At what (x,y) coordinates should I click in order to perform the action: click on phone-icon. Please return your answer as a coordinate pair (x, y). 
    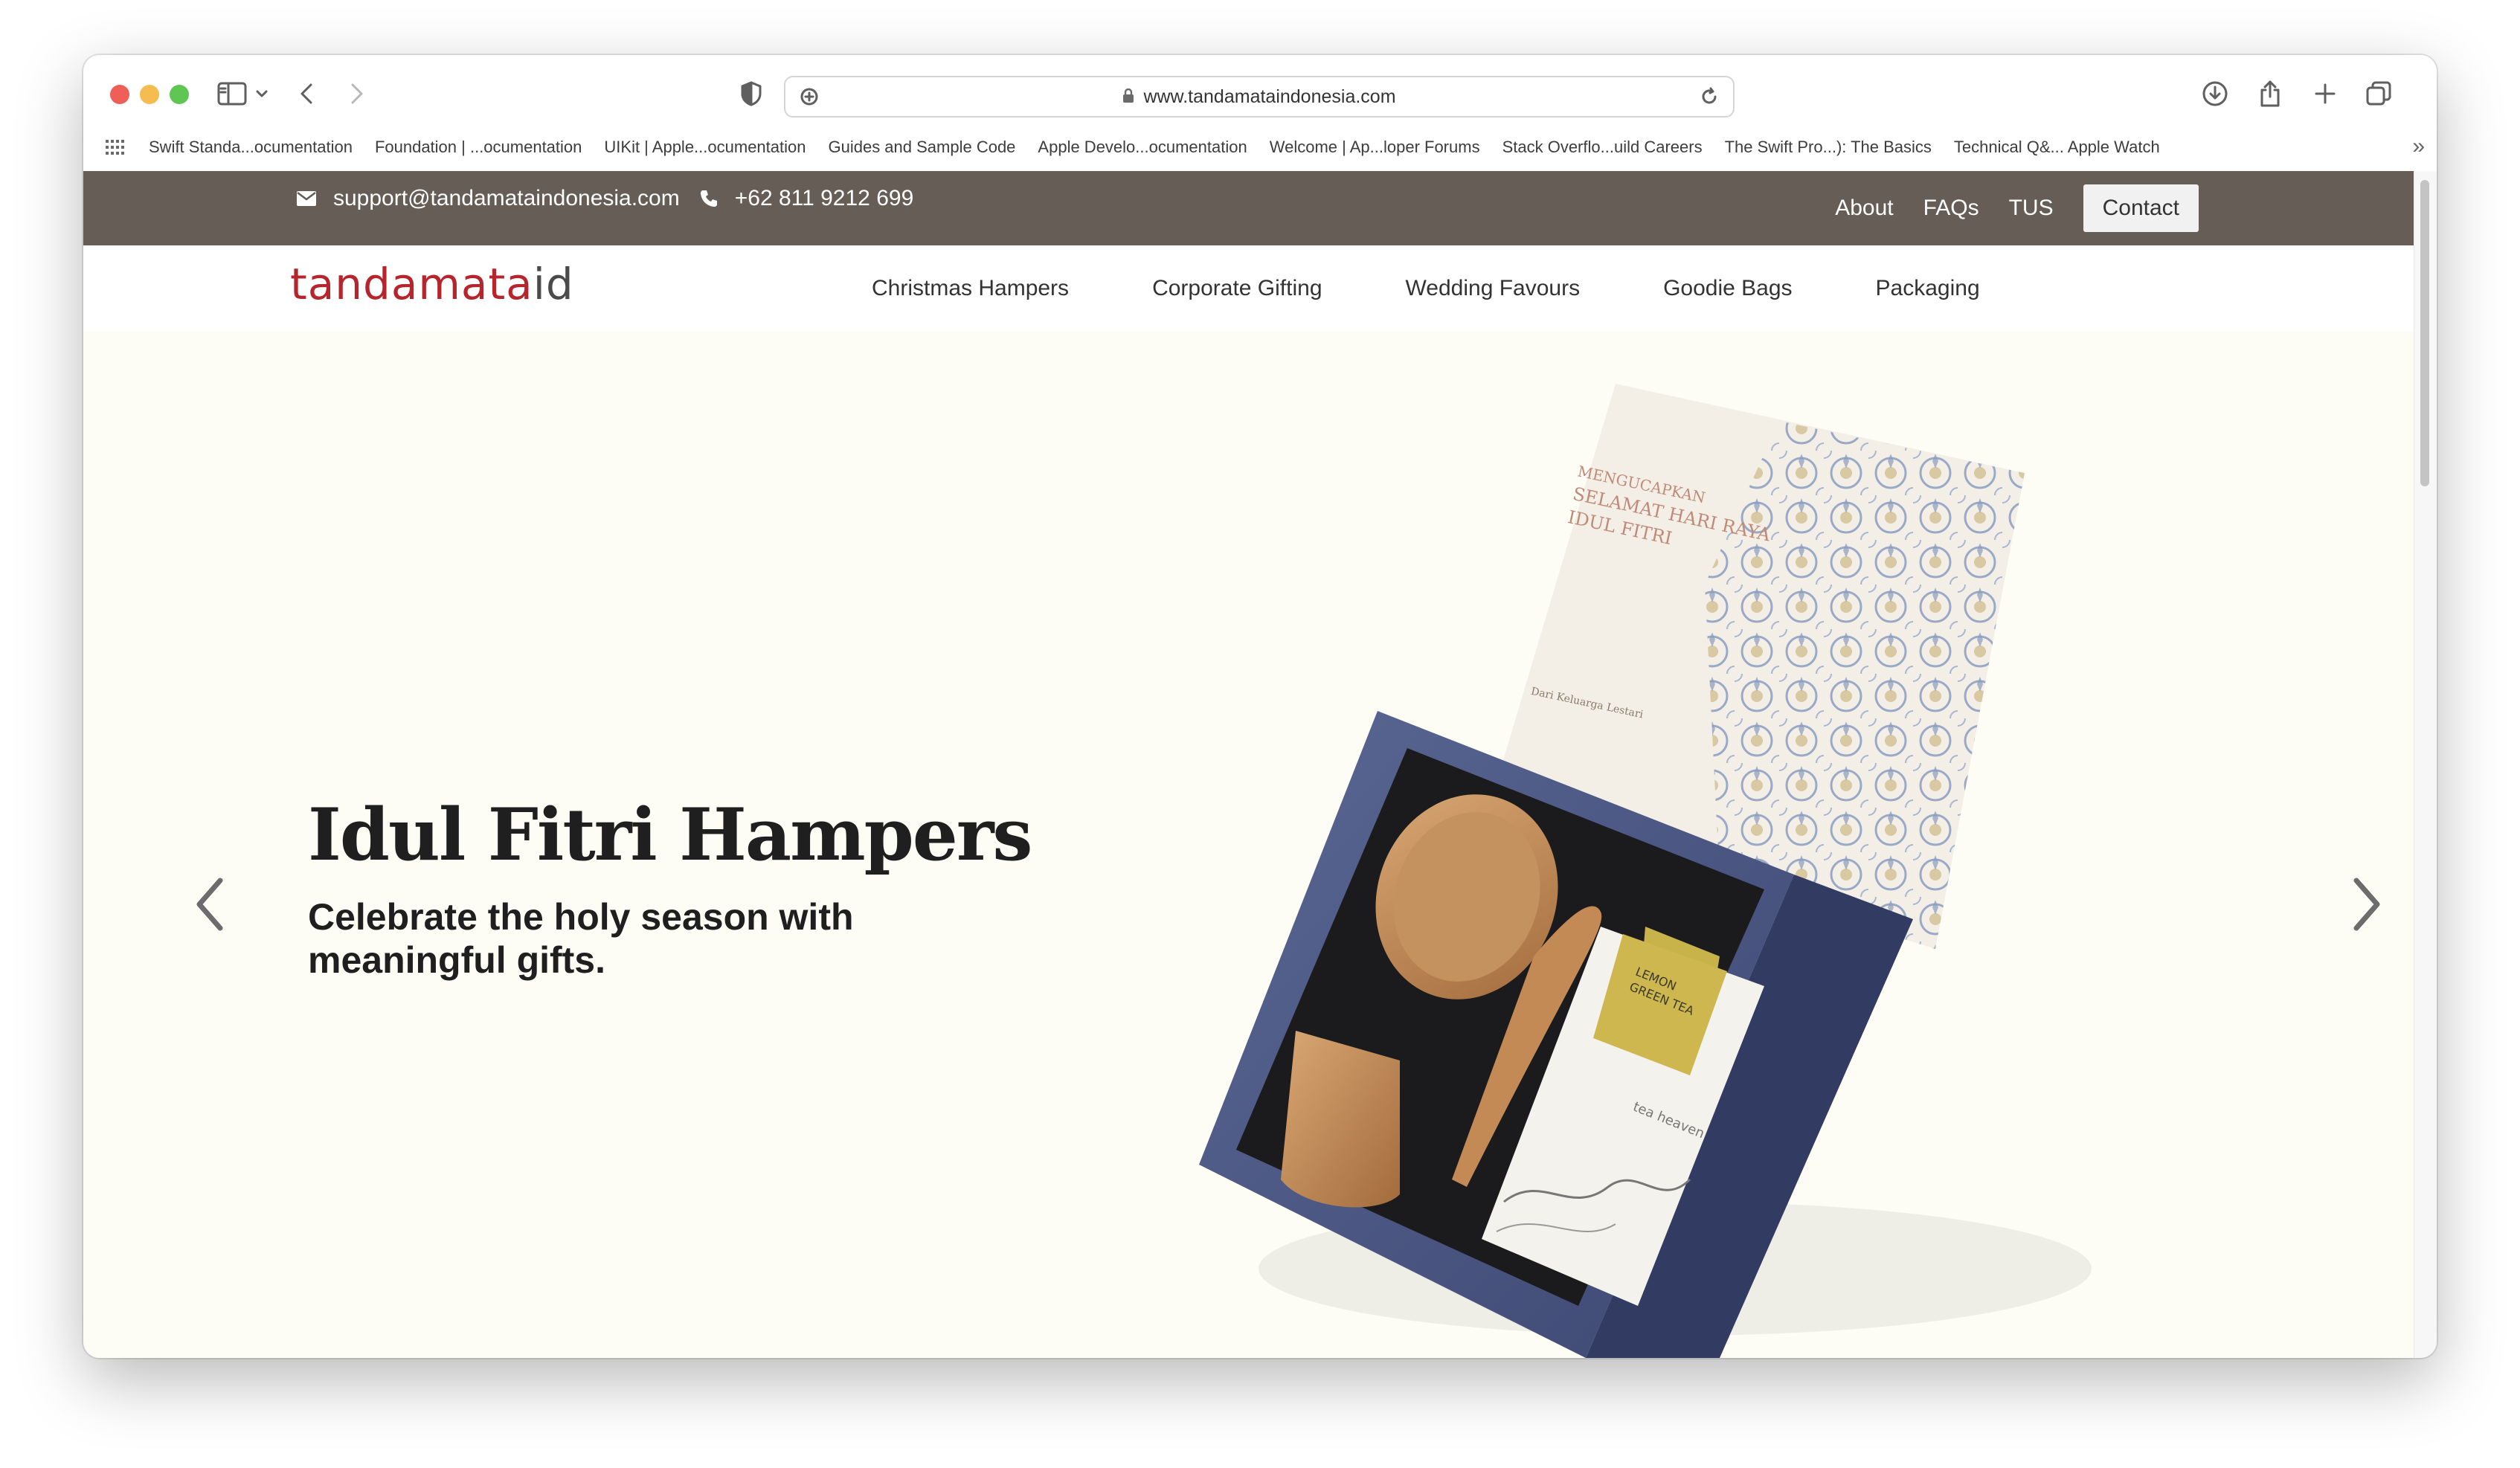
    Looking at the image, I should click on (709, 198).